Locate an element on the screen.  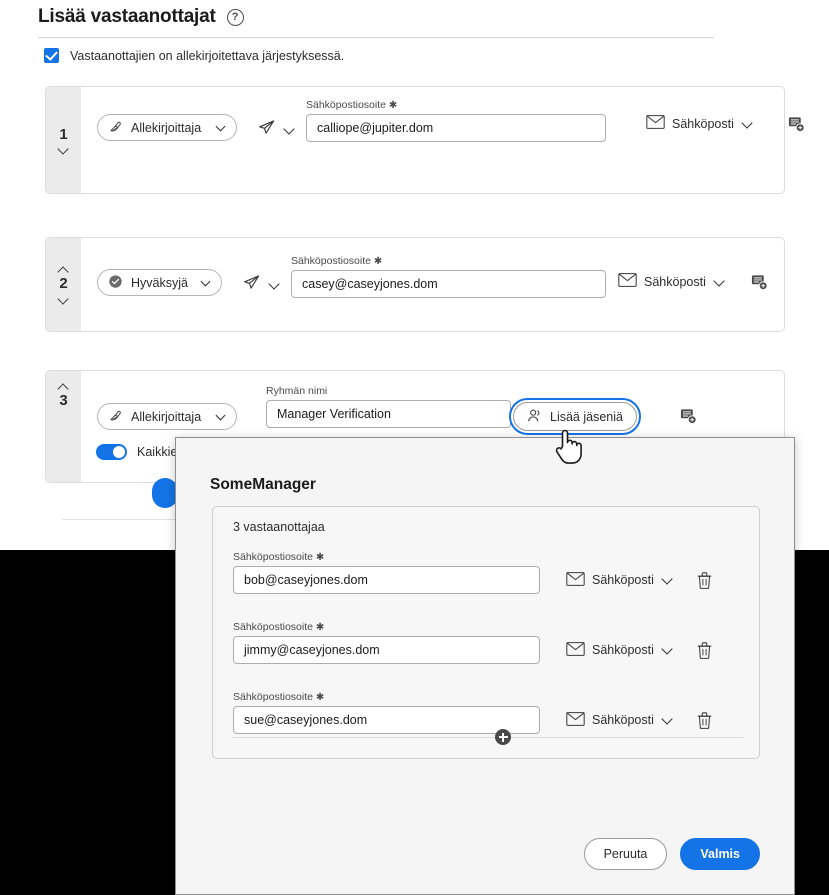
recipient-2-role-select: Hyväksyjä is located at coordinates (159, 282).